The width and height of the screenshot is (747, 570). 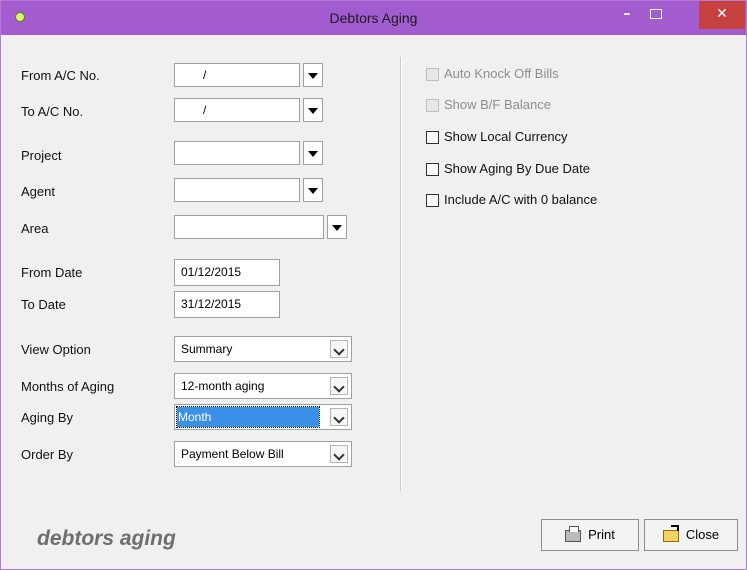 What do you see at coordinates (106, 538) in the screenshot?
I see `footer-caption: debtors aging` at bounding box center [106, 538].